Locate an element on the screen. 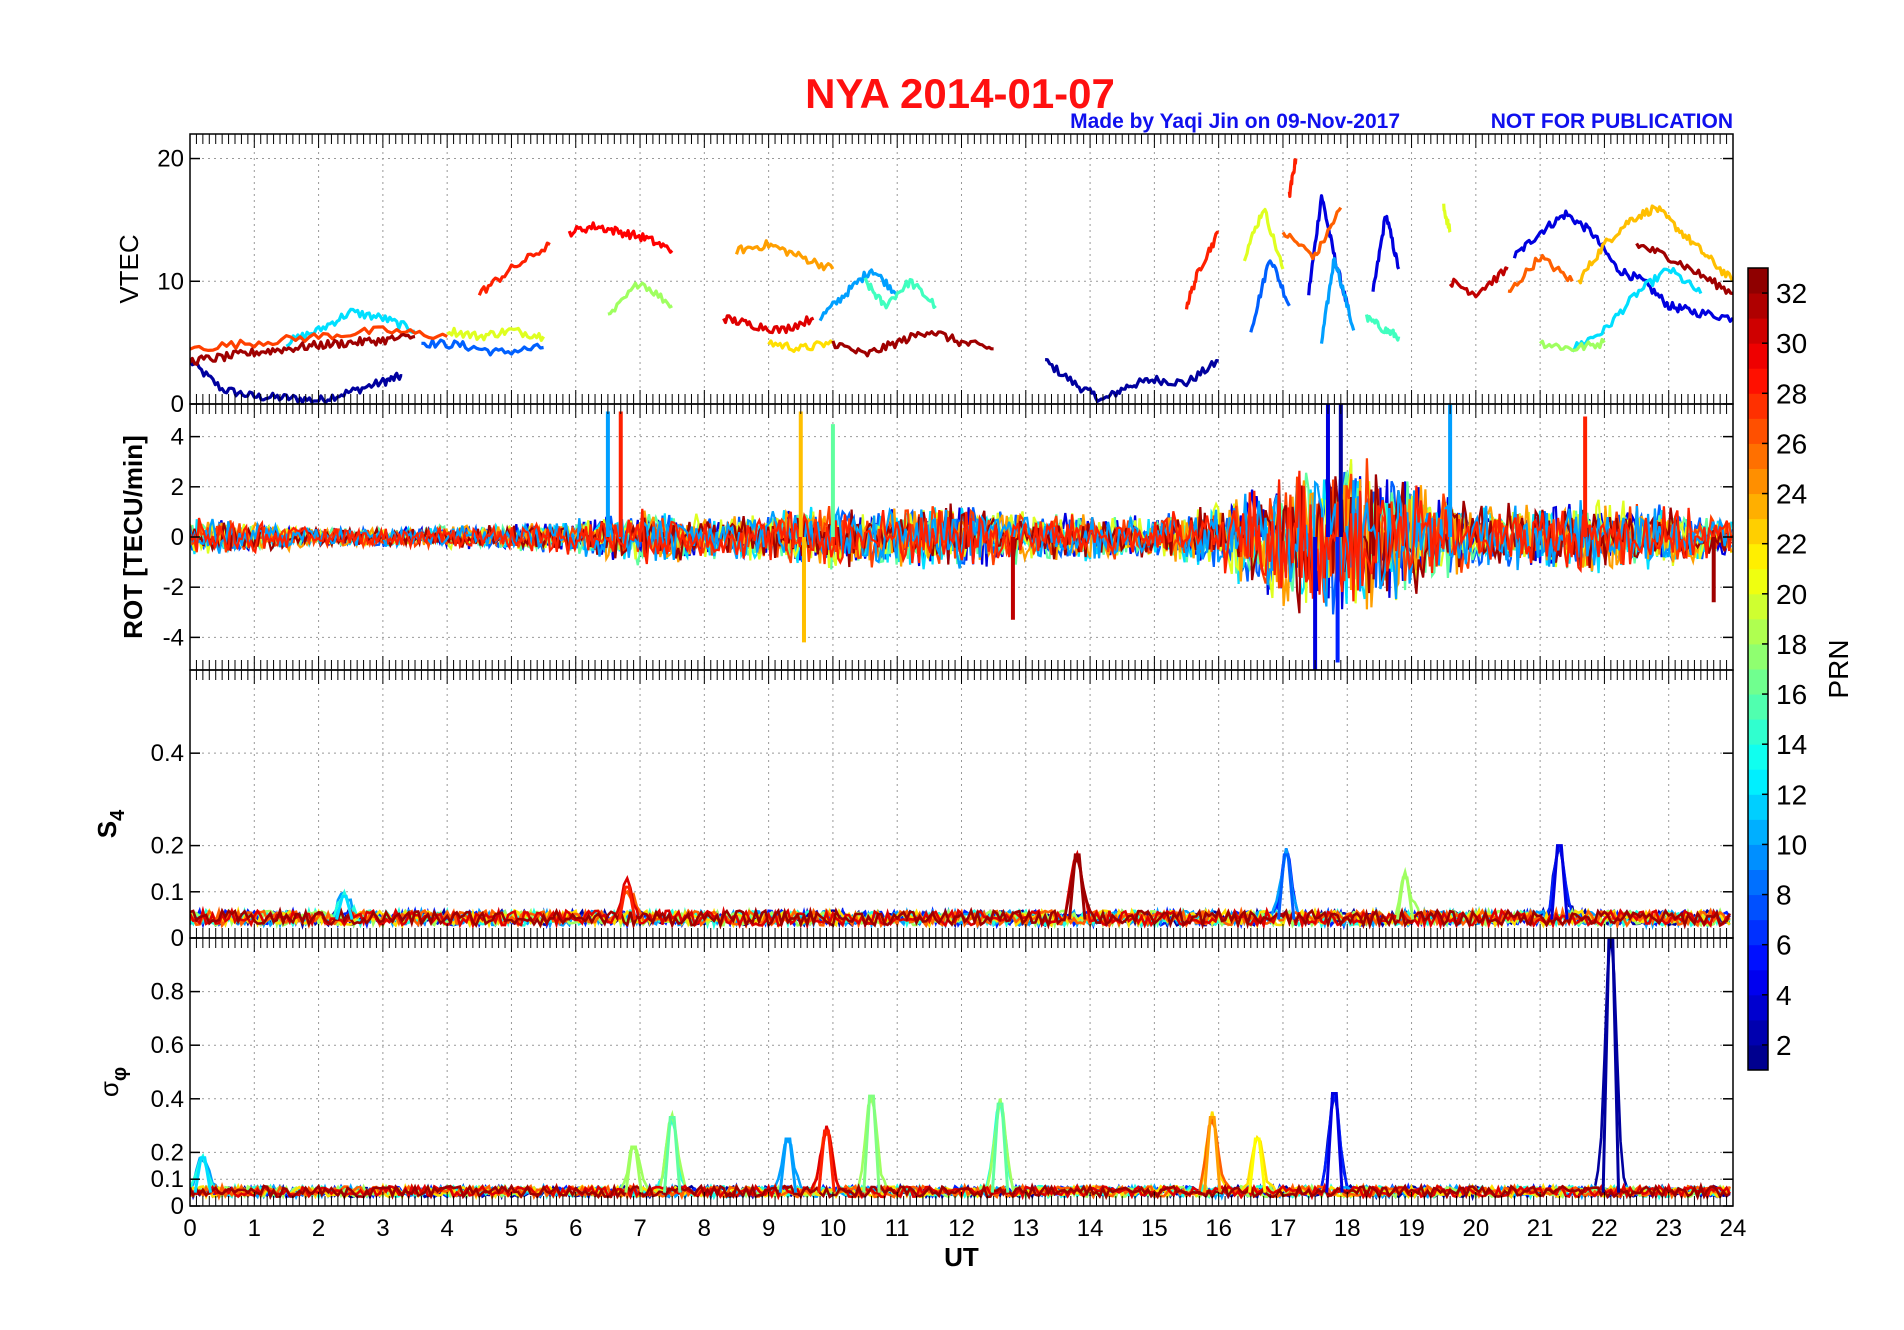 Image resolution: width=1904 pixels, height=1330 pixels. y-tick-label: 0.1 is located at coordinates (167, 892).